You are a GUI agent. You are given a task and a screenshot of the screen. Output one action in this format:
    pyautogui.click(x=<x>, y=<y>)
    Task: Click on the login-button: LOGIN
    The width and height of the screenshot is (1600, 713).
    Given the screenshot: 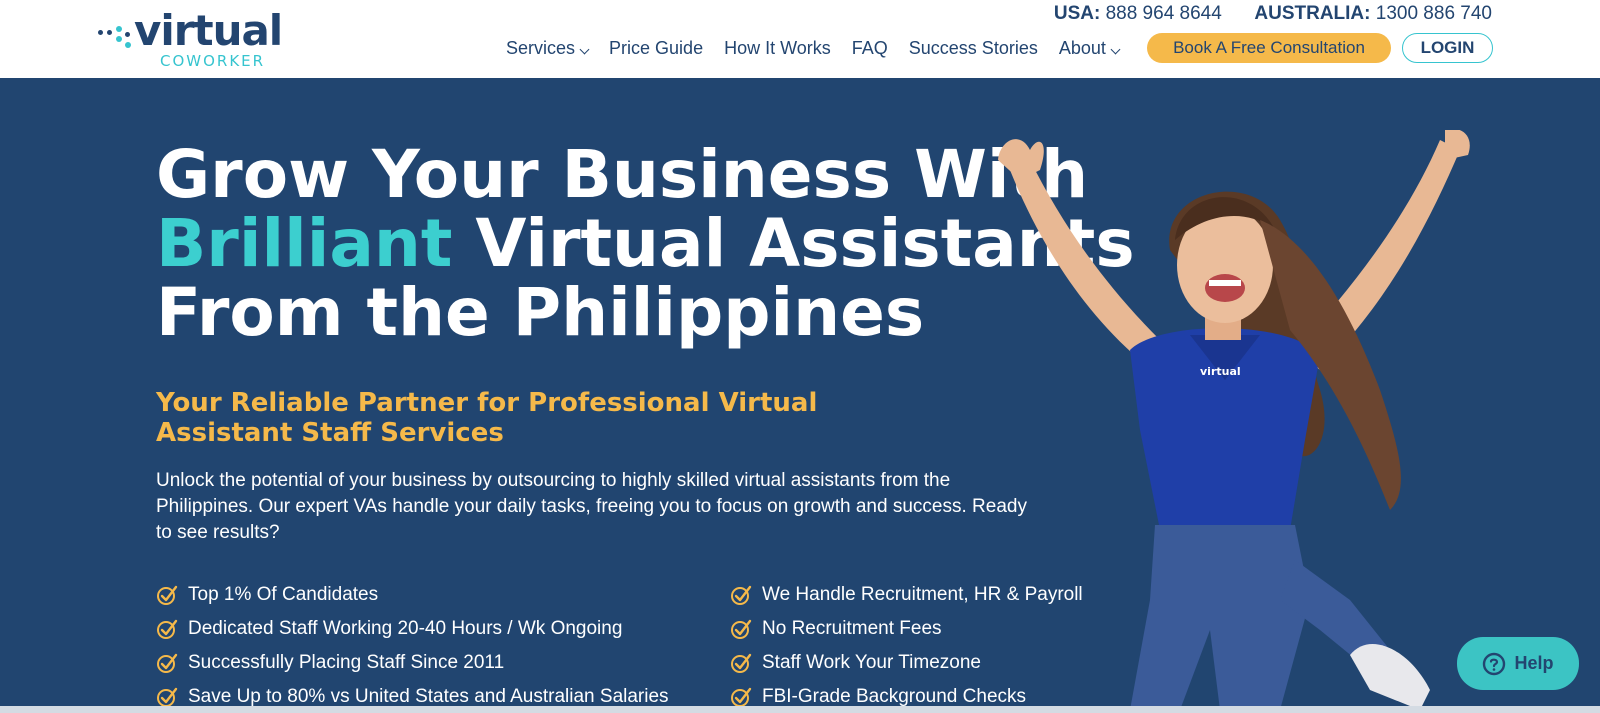 What is the action you would take?
    pyautogui.click(x=1447, y=48)
    